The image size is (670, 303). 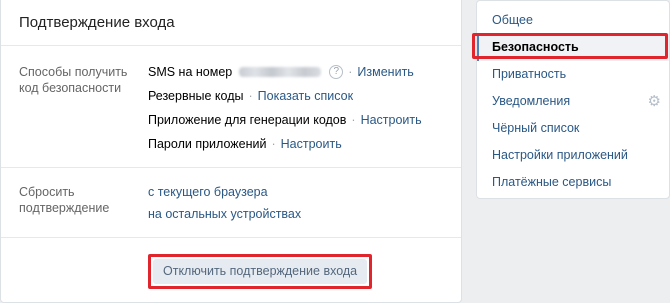 What do you see at coordinates (305, 96) in the screenshot?
I see `show-list-link: Показать список` at bounding box center [305, 96].